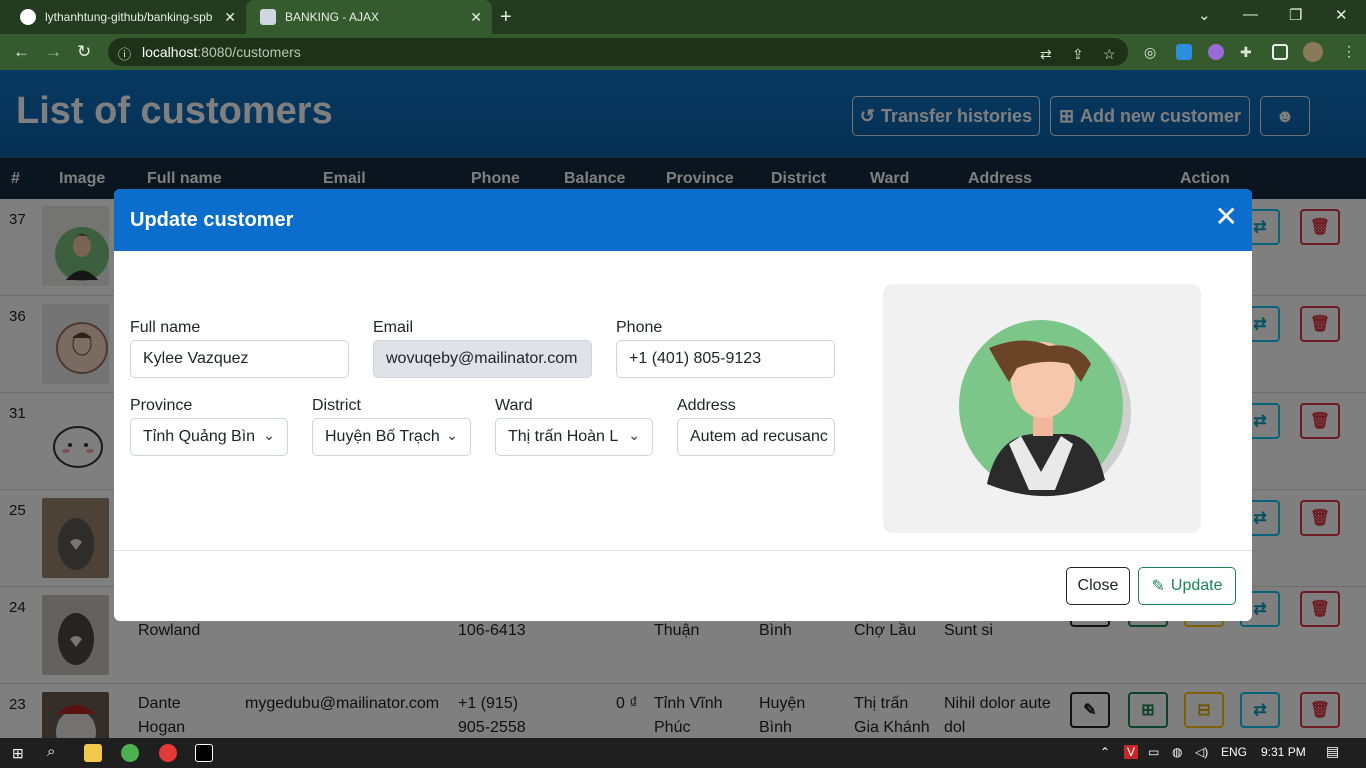  Describe the element at coordinates (336, 405) in the screenshot. I see `district-label: District` at that location.